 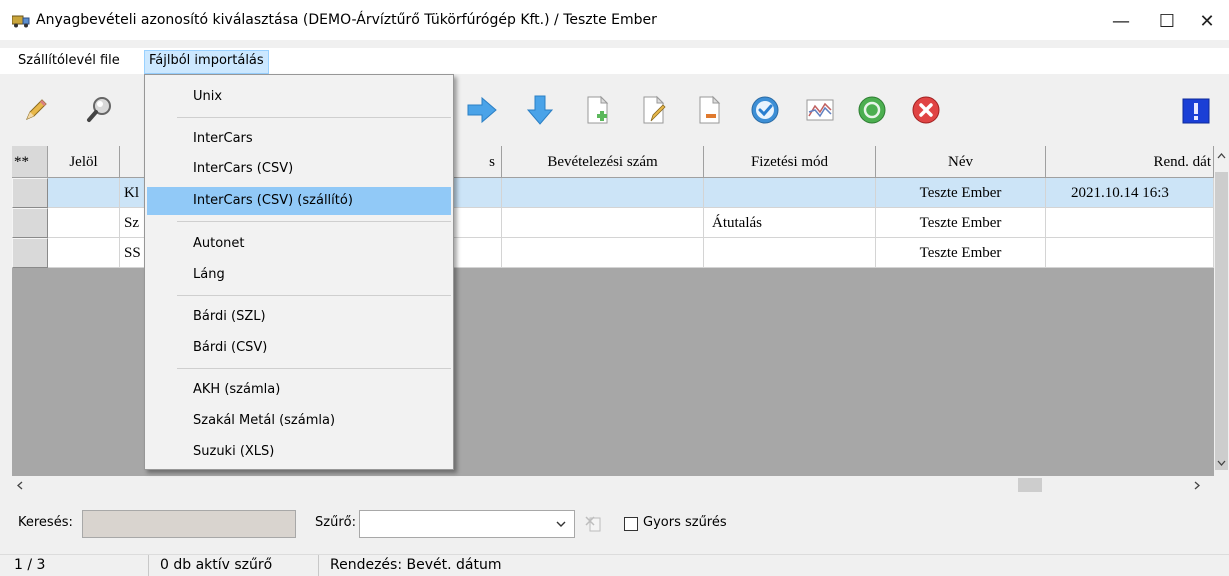 I want to click on info-icon, so click(x=1196, y=111).